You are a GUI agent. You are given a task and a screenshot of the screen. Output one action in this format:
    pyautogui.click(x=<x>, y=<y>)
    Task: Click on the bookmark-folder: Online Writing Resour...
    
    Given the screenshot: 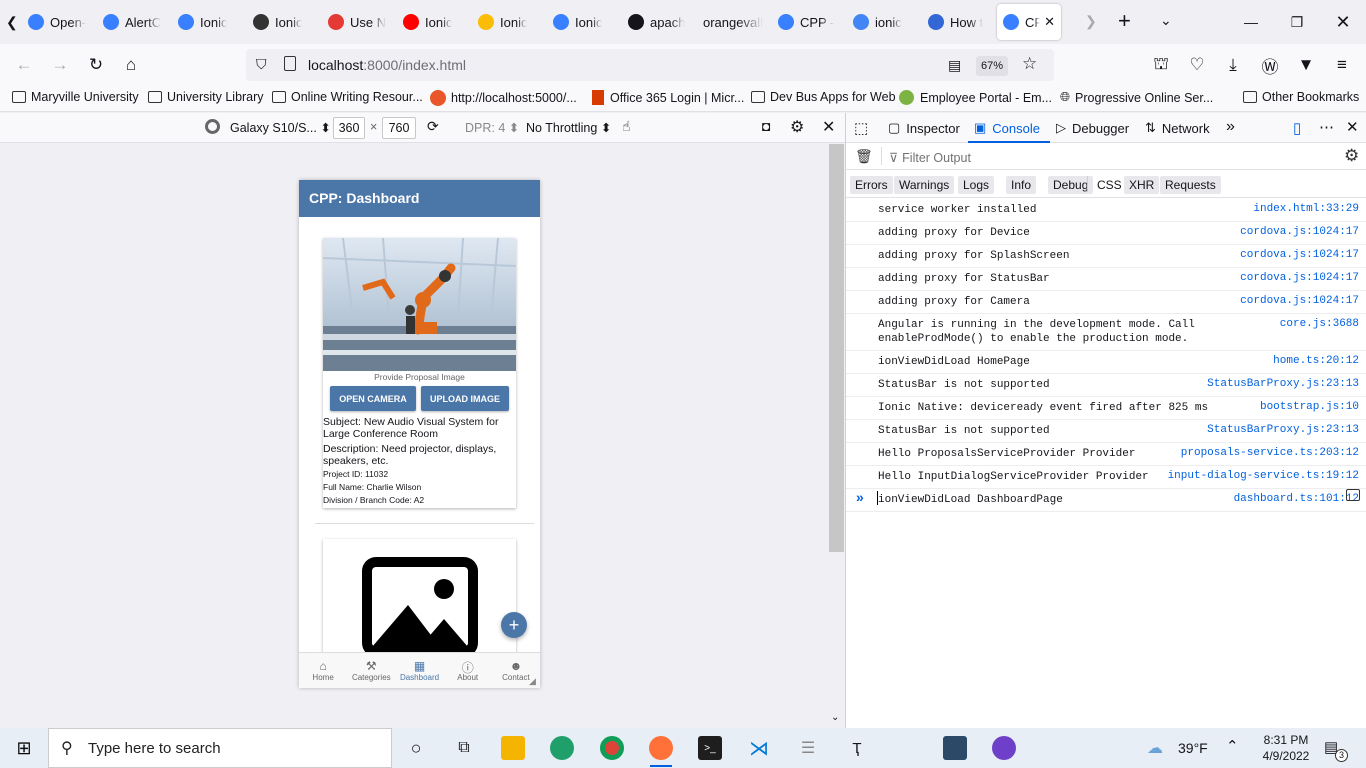 What is the action you would take?
    pyautogui.click(x=347, y=97)
    